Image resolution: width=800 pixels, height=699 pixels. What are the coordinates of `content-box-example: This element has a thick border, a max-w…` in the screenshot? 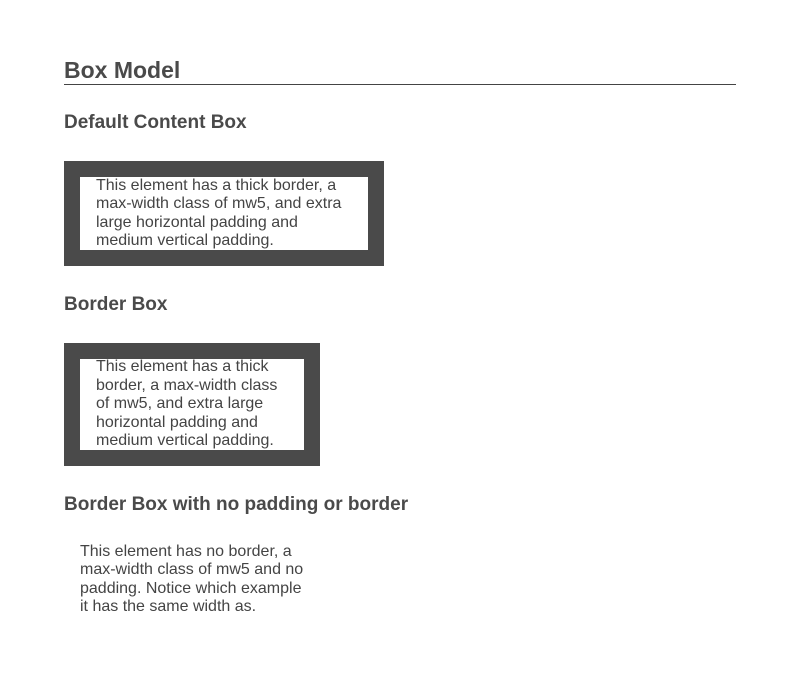 It's located at (224, 213).